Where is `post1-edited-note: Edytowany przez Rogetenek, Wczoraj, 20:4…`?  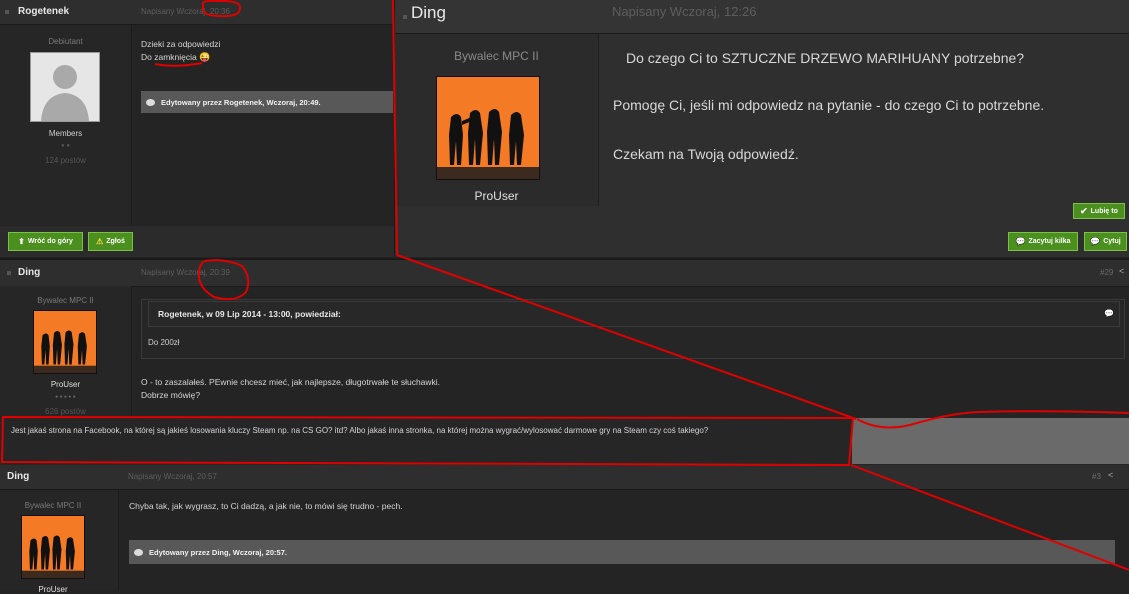 post1-edited-note: Edytowany przez Rogetenek, Wczoraj, 20:4… is located at coordinates (267, 102).